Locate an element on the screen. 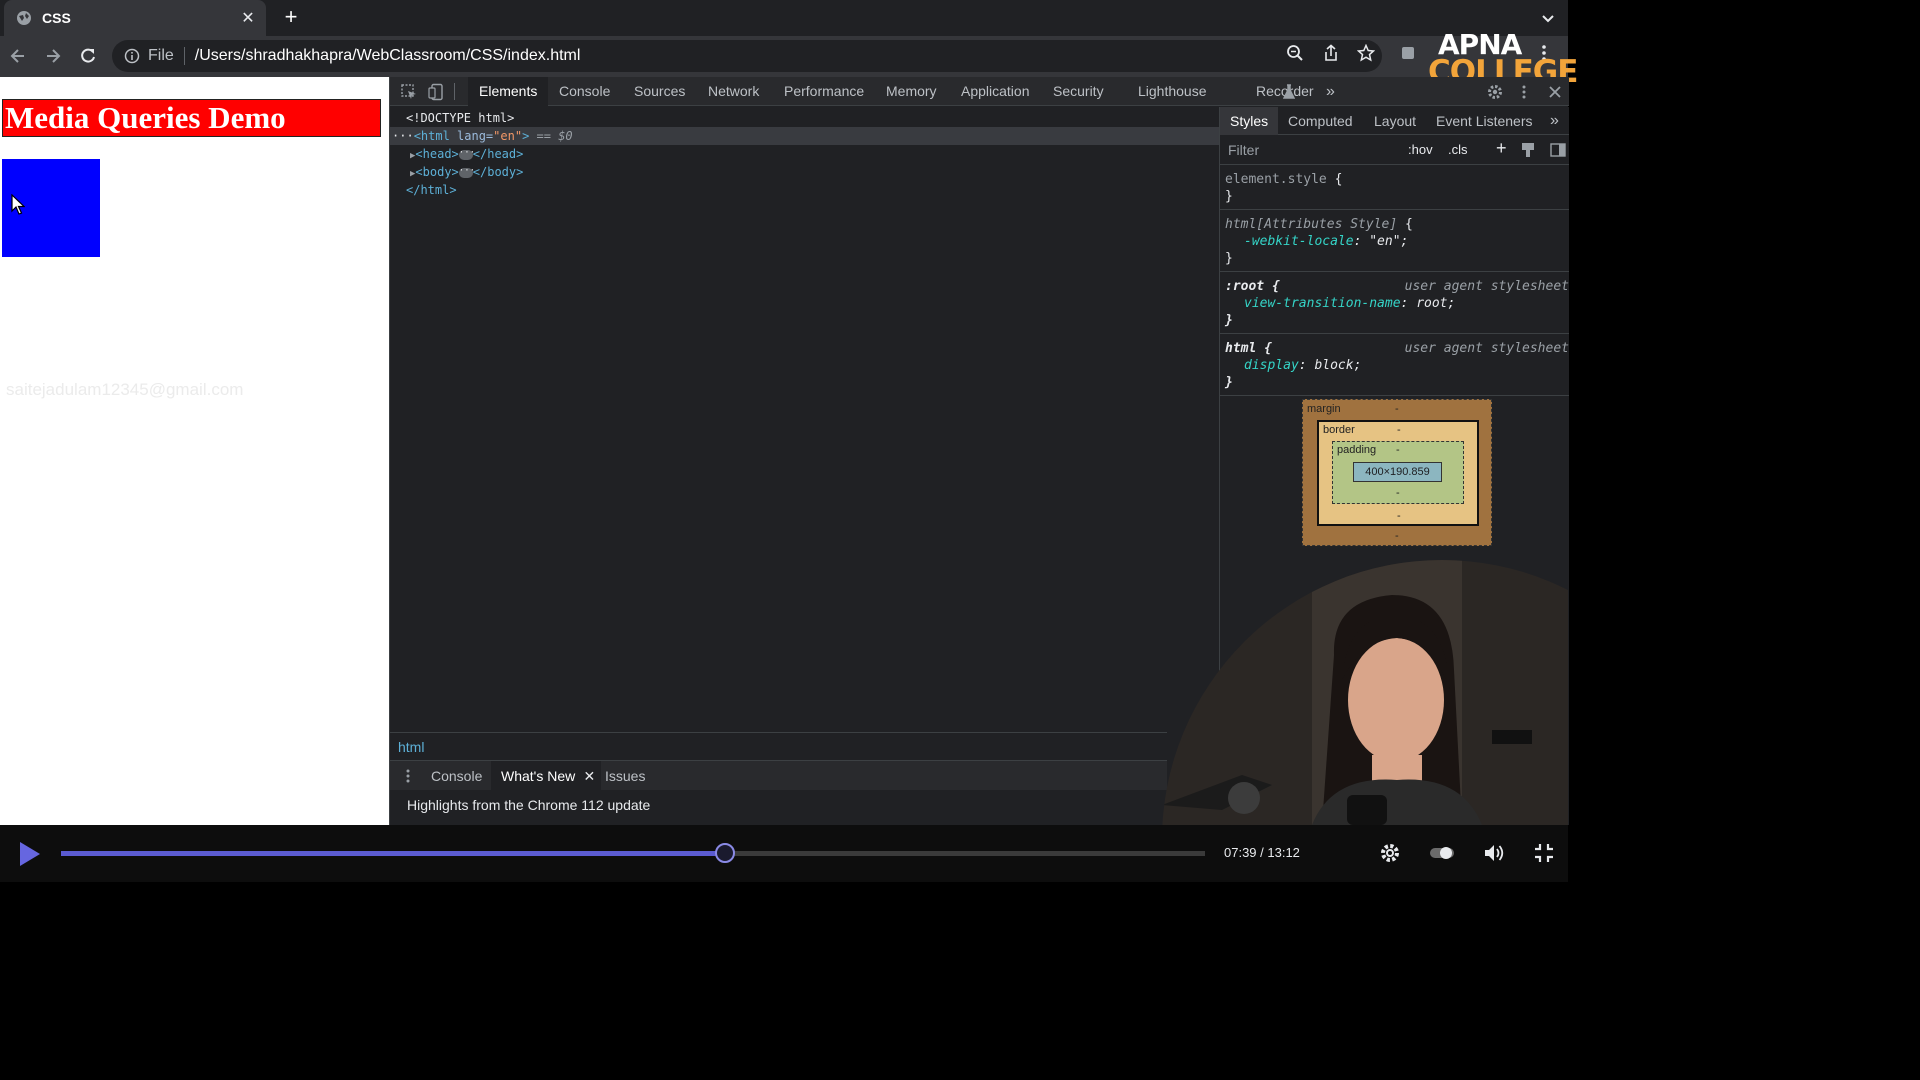  selected-node-marker: == $0 is located at coordinates (551, 136).